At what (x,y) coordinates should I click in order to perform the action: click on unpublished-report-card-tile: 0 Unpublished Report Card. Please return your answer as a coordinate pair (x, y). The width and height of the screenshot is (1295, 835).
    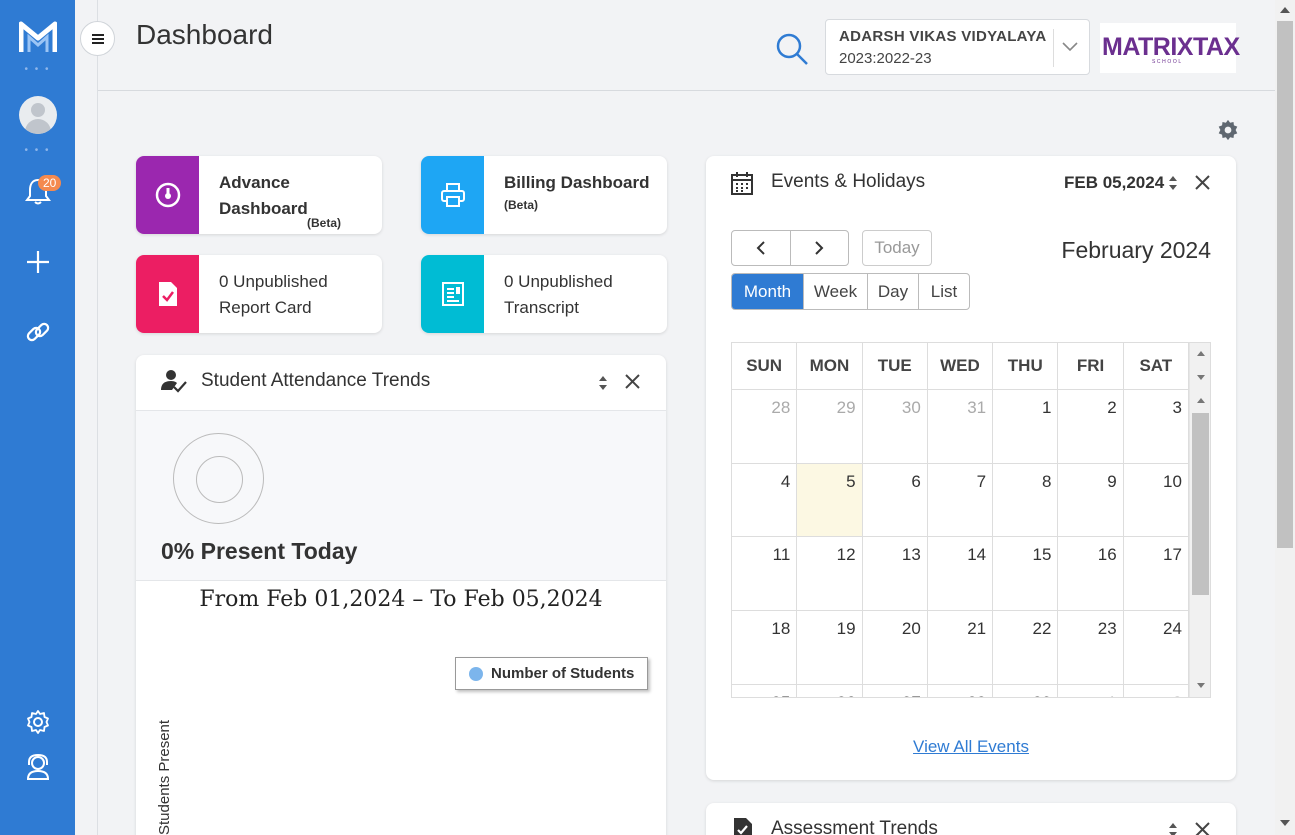
    Looking at the image, I should click on (259, 294).